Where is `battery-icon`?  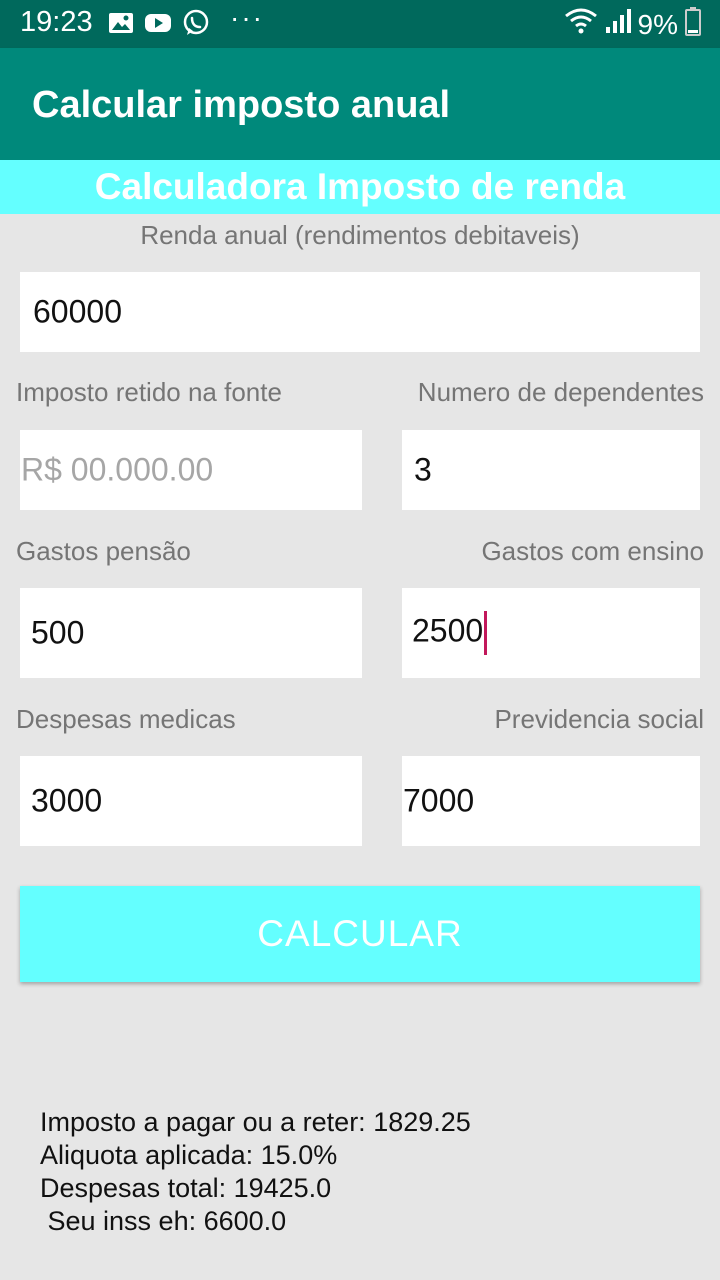
battery-icon is located at coordinates (693, 24).